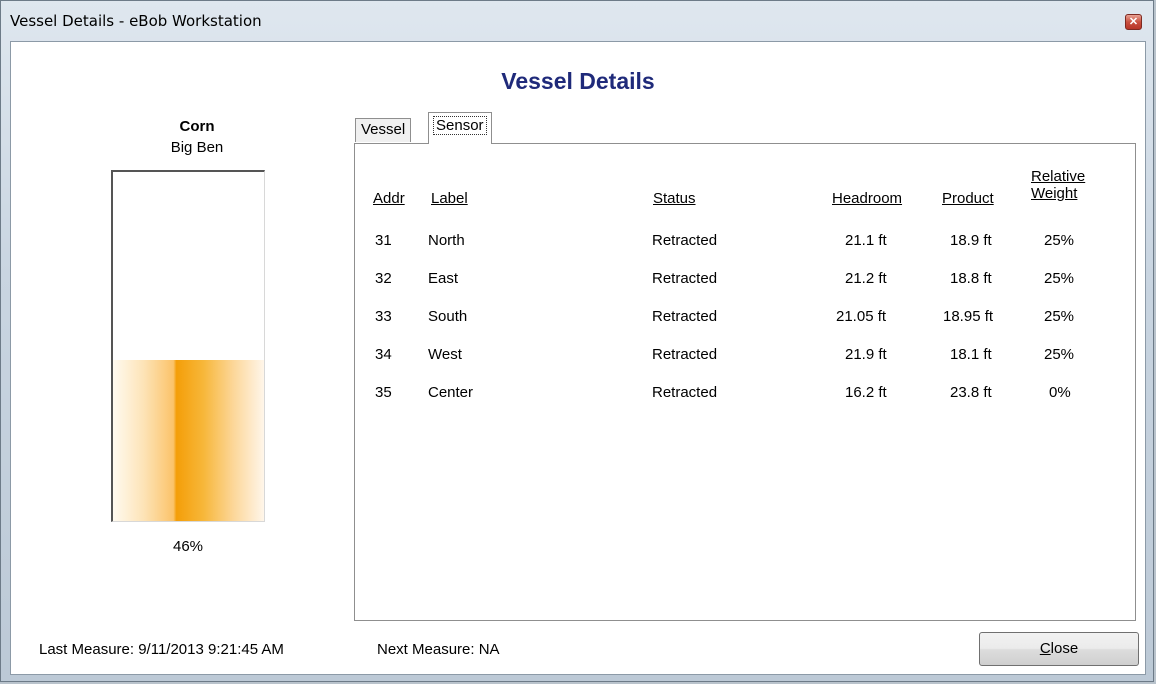 This screenshot has width=1156, height=684. I want to click on title-bar: Vessel Details - eBob Workstation ✕, so click(577, 21).